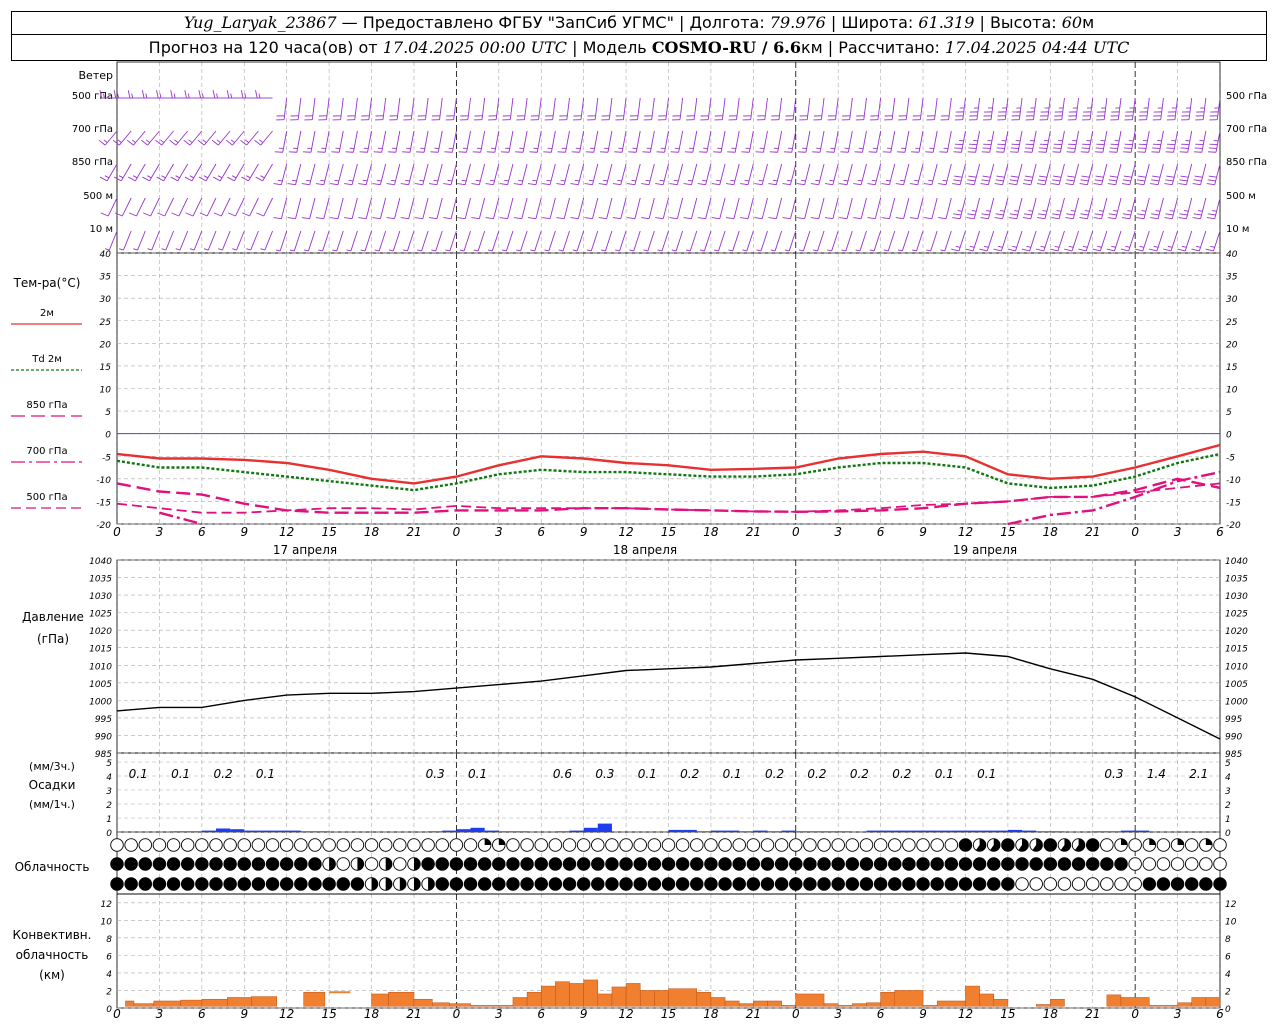 The image size is (1280, 1024). I want to click on conv-ytick-left: 6, so click(109, 957).